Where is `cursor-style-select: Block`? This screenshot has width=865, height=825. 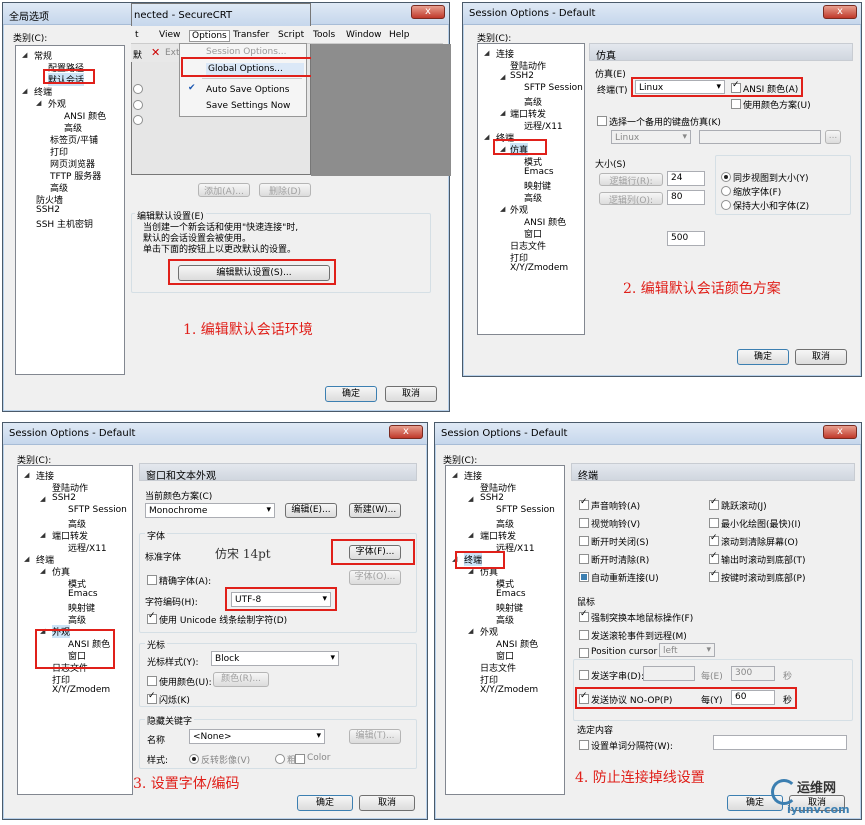
cursor-style-select: Block is located at coordinates (275, 658).